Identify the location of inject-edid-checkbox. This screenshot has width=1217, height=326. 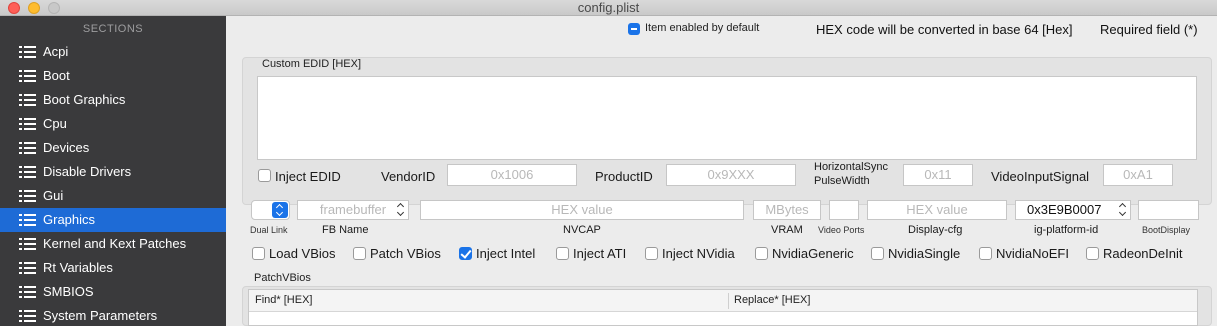
(264, 175).